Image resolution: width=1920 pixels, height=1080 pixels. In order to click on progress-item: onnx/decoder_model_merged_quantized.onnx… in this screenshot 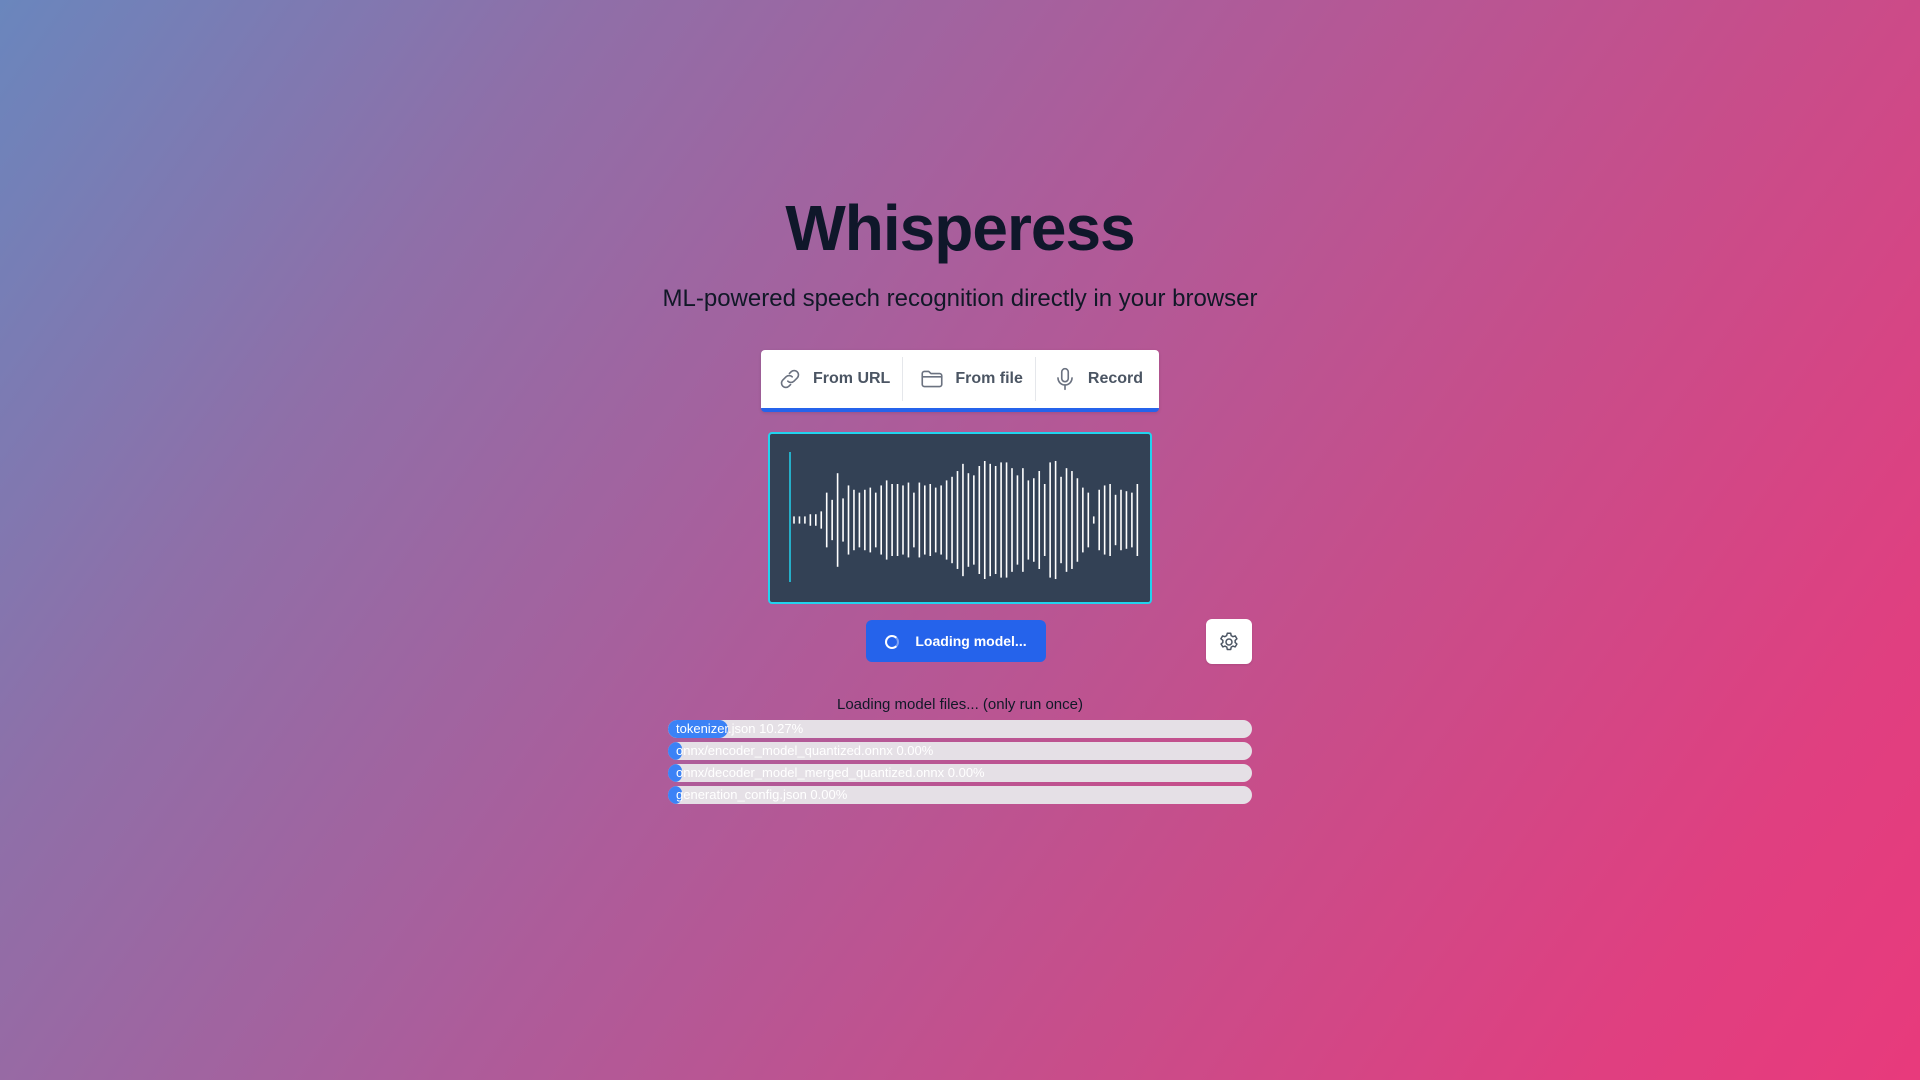, I will do `click(960, 773)`.